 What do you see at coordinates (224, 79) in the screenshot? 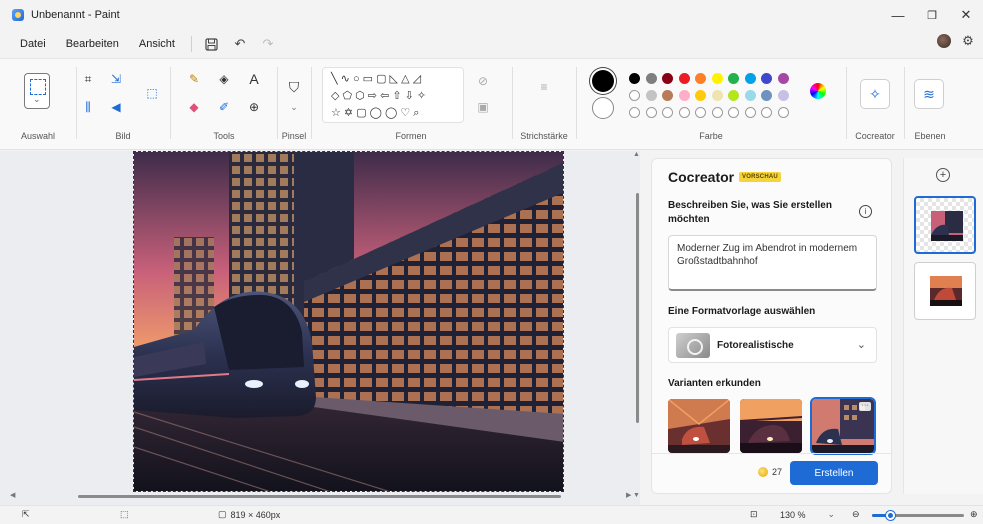
I see `fill-bucket-icon: ◈` at bounding box center [224, 79].